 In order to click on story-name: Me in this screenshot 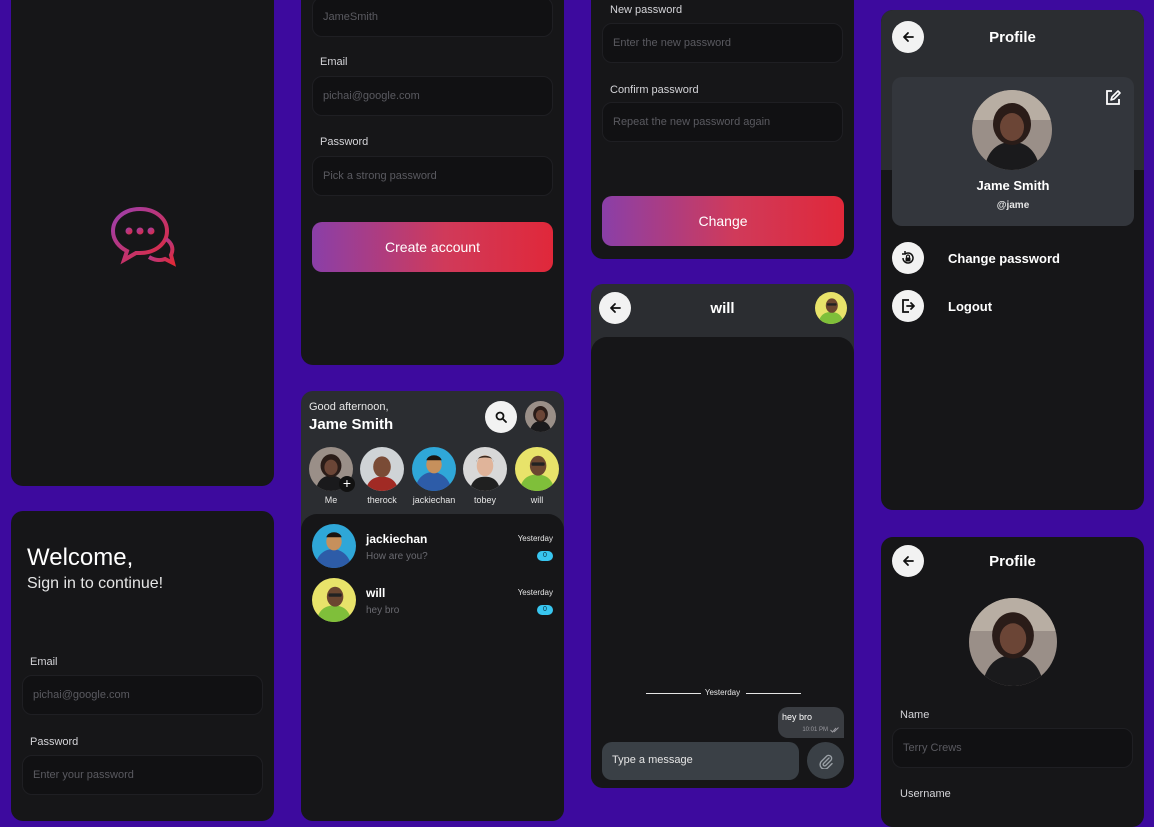, I will do `click(331, 500)`.